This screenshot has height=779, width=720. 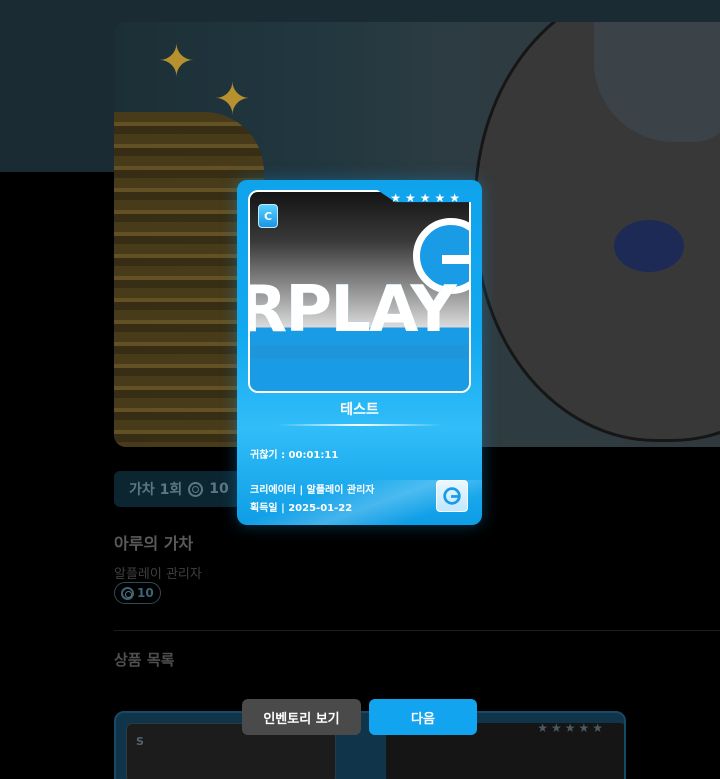 What do you see at coordinates (417, 630) in the screenshot?
I see `section-divider` at bounding box center [417, 630].